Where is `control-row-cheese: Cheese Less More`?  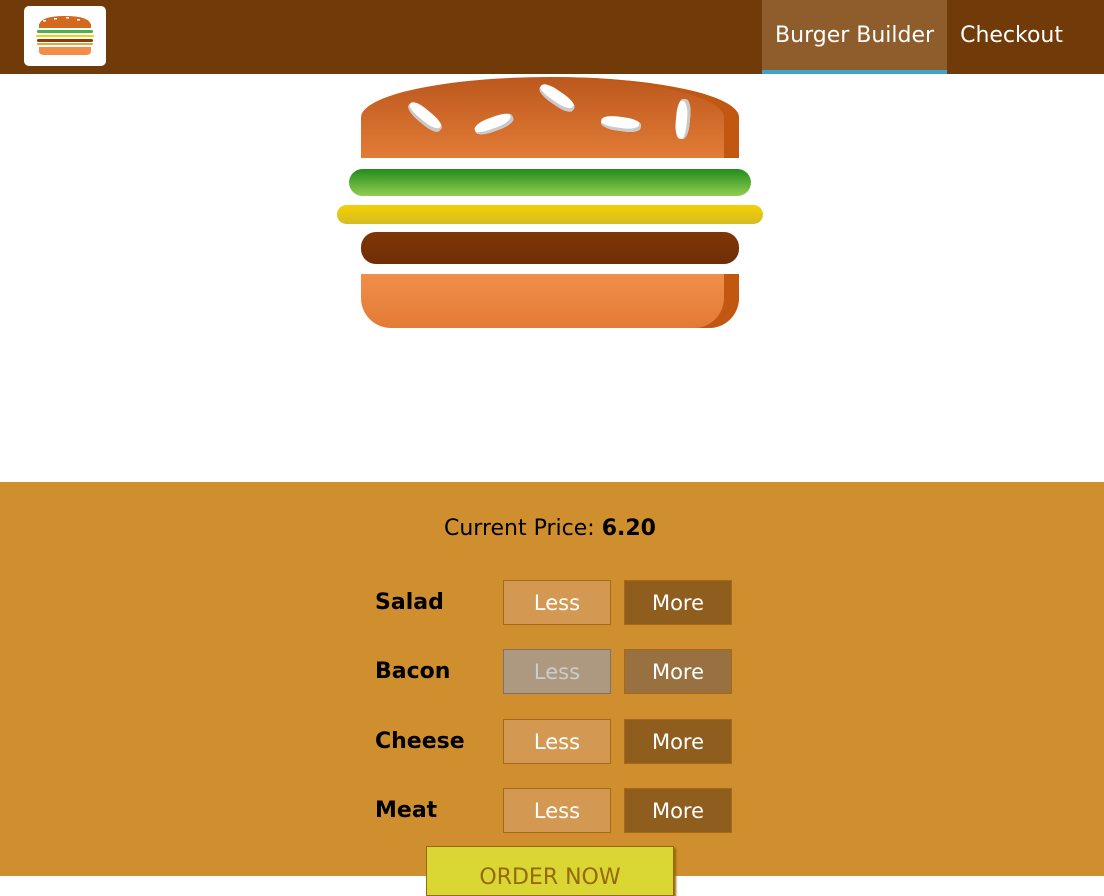 control-row-cheese: Cheese Less More is located at coordinates (555, 742).